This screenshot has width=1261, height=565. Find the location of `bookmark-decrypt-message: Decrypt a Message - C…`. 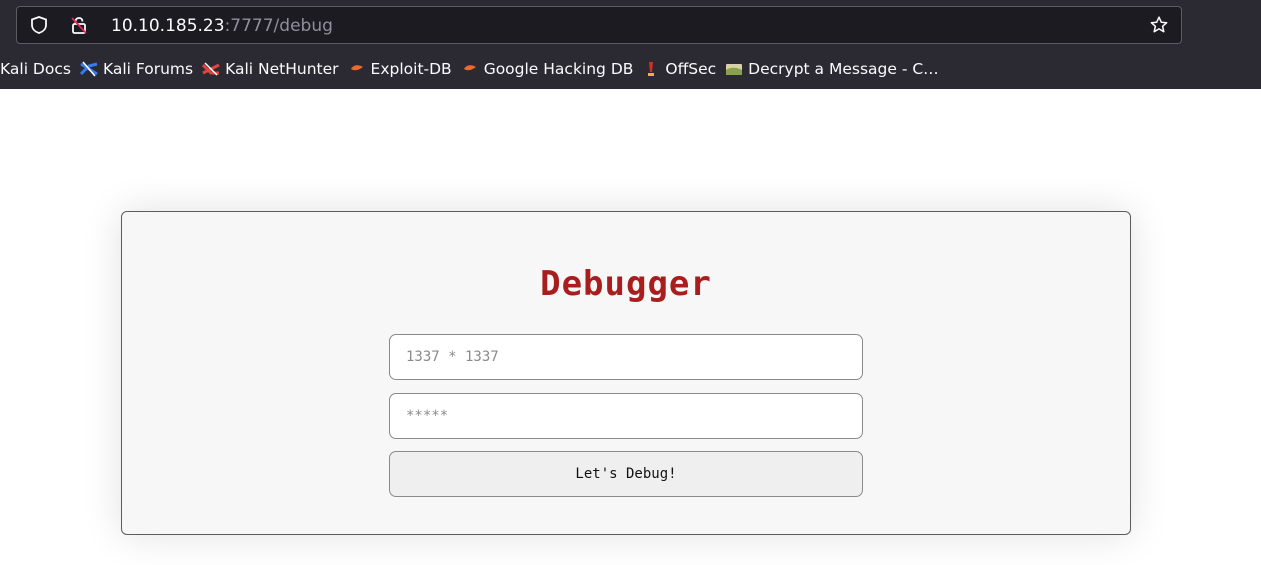

bookmark-decrypt-message: Decrypt a Message - C… is located at coordinates (836, 69).